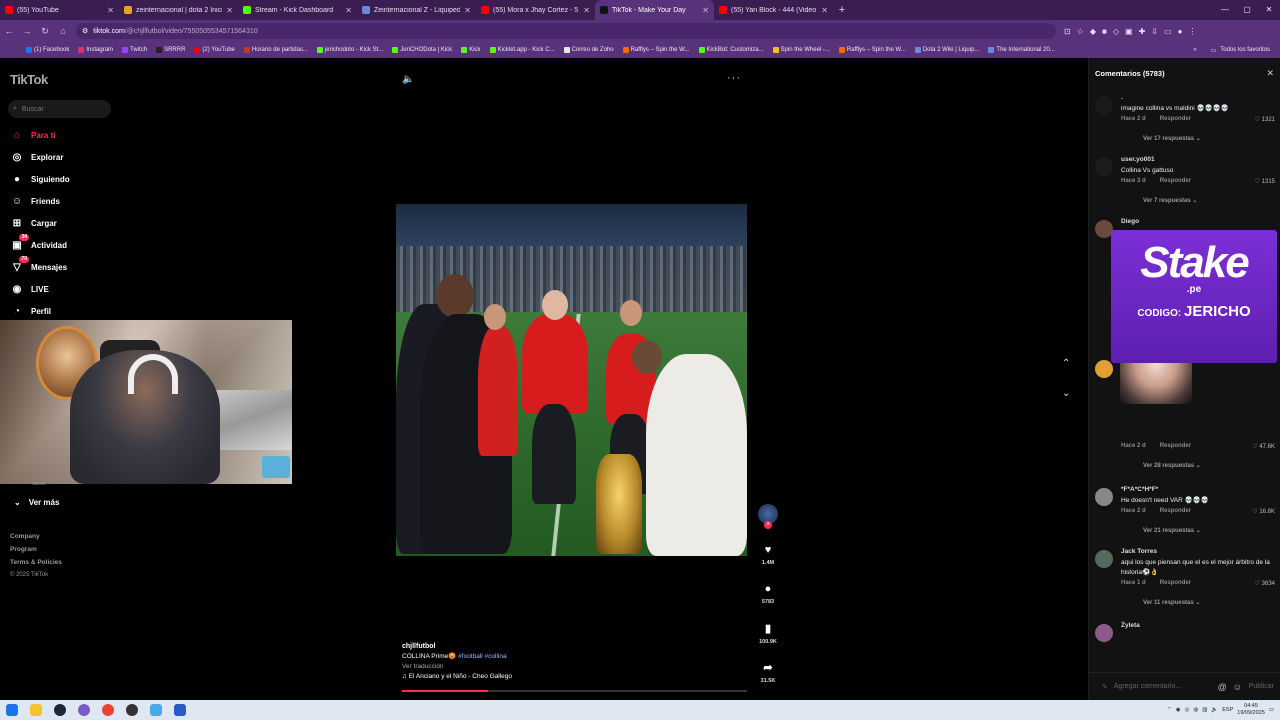 This screenshot has height=720, width=1280. Describe the element at coordinates (654, 10) in the screenshot. I see `browser-tab: TikTok - Make Your Day ✕` at that location.